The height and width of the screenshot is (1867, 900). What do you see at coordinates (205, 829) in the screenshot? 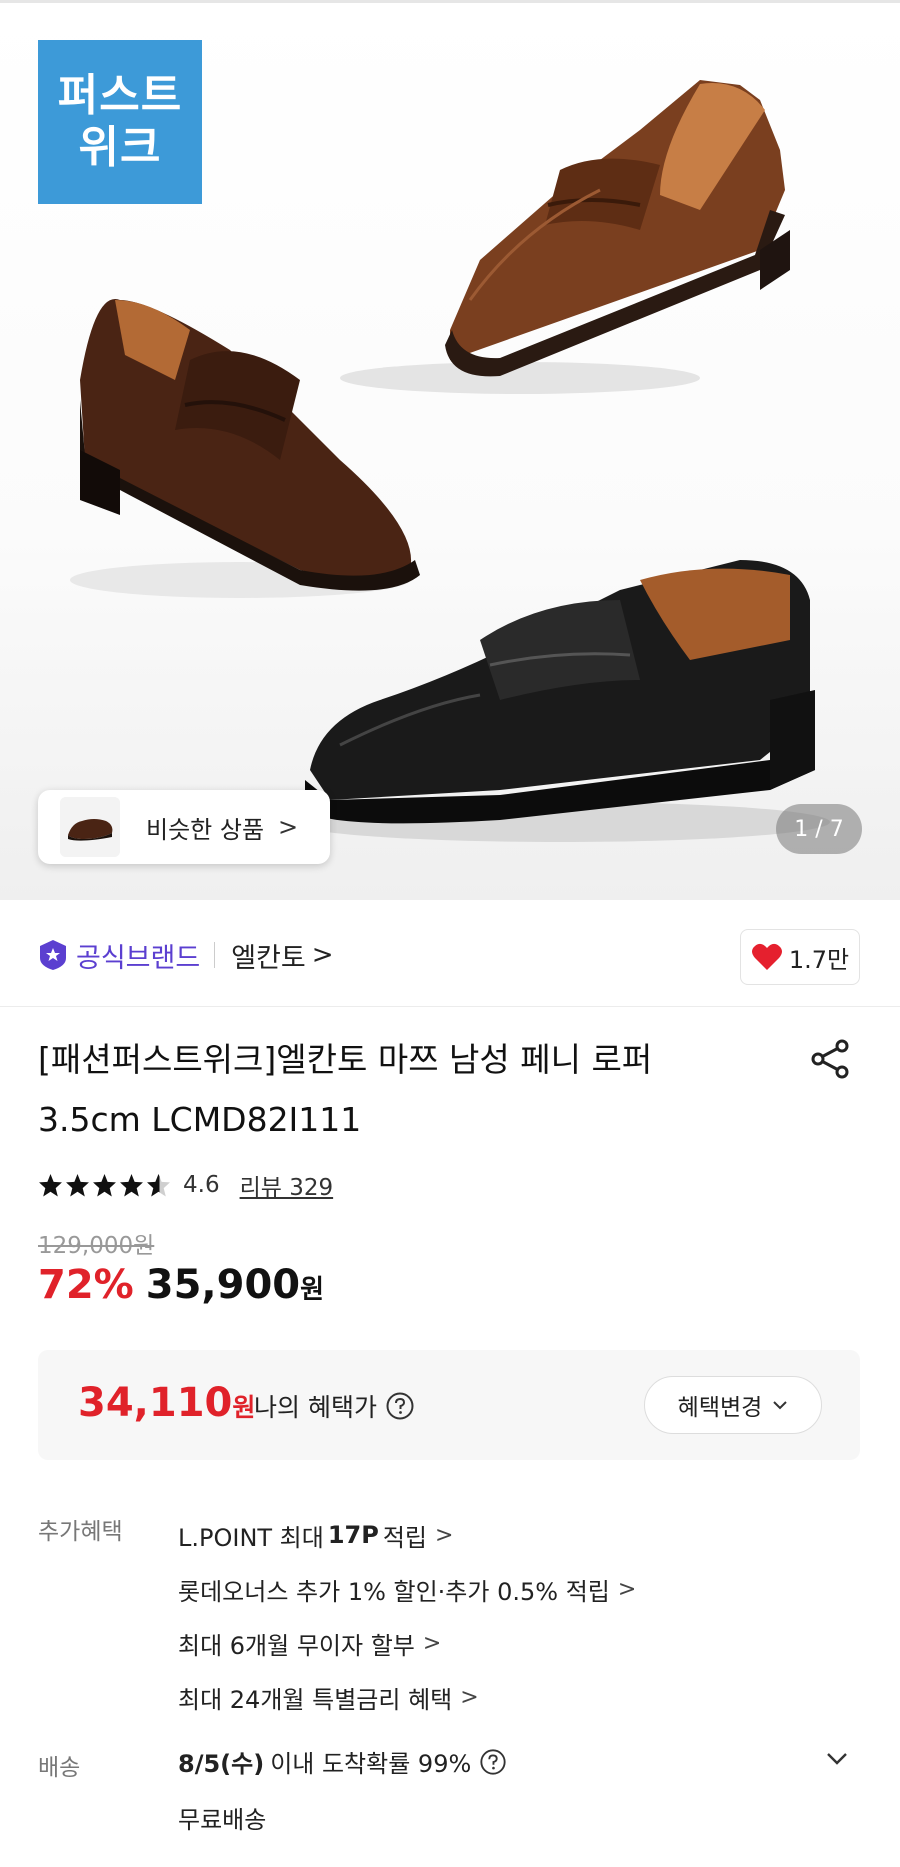
I see `similar-products-label: 비슷한 상품` at bounding box center [205, 829].